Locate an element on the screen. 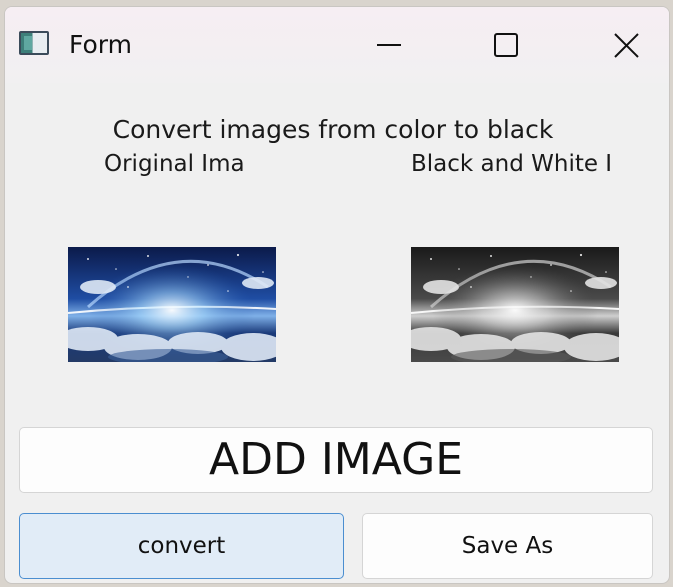 This screenshot has height=587, width=673. bw-image-graphic is located at coordinates (515, 304).